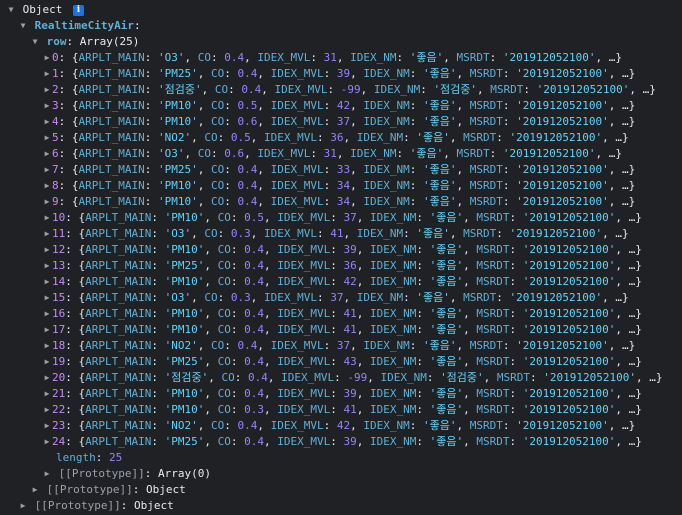  I want to click on array-prototype-value: Array(0), so click(184, 473).